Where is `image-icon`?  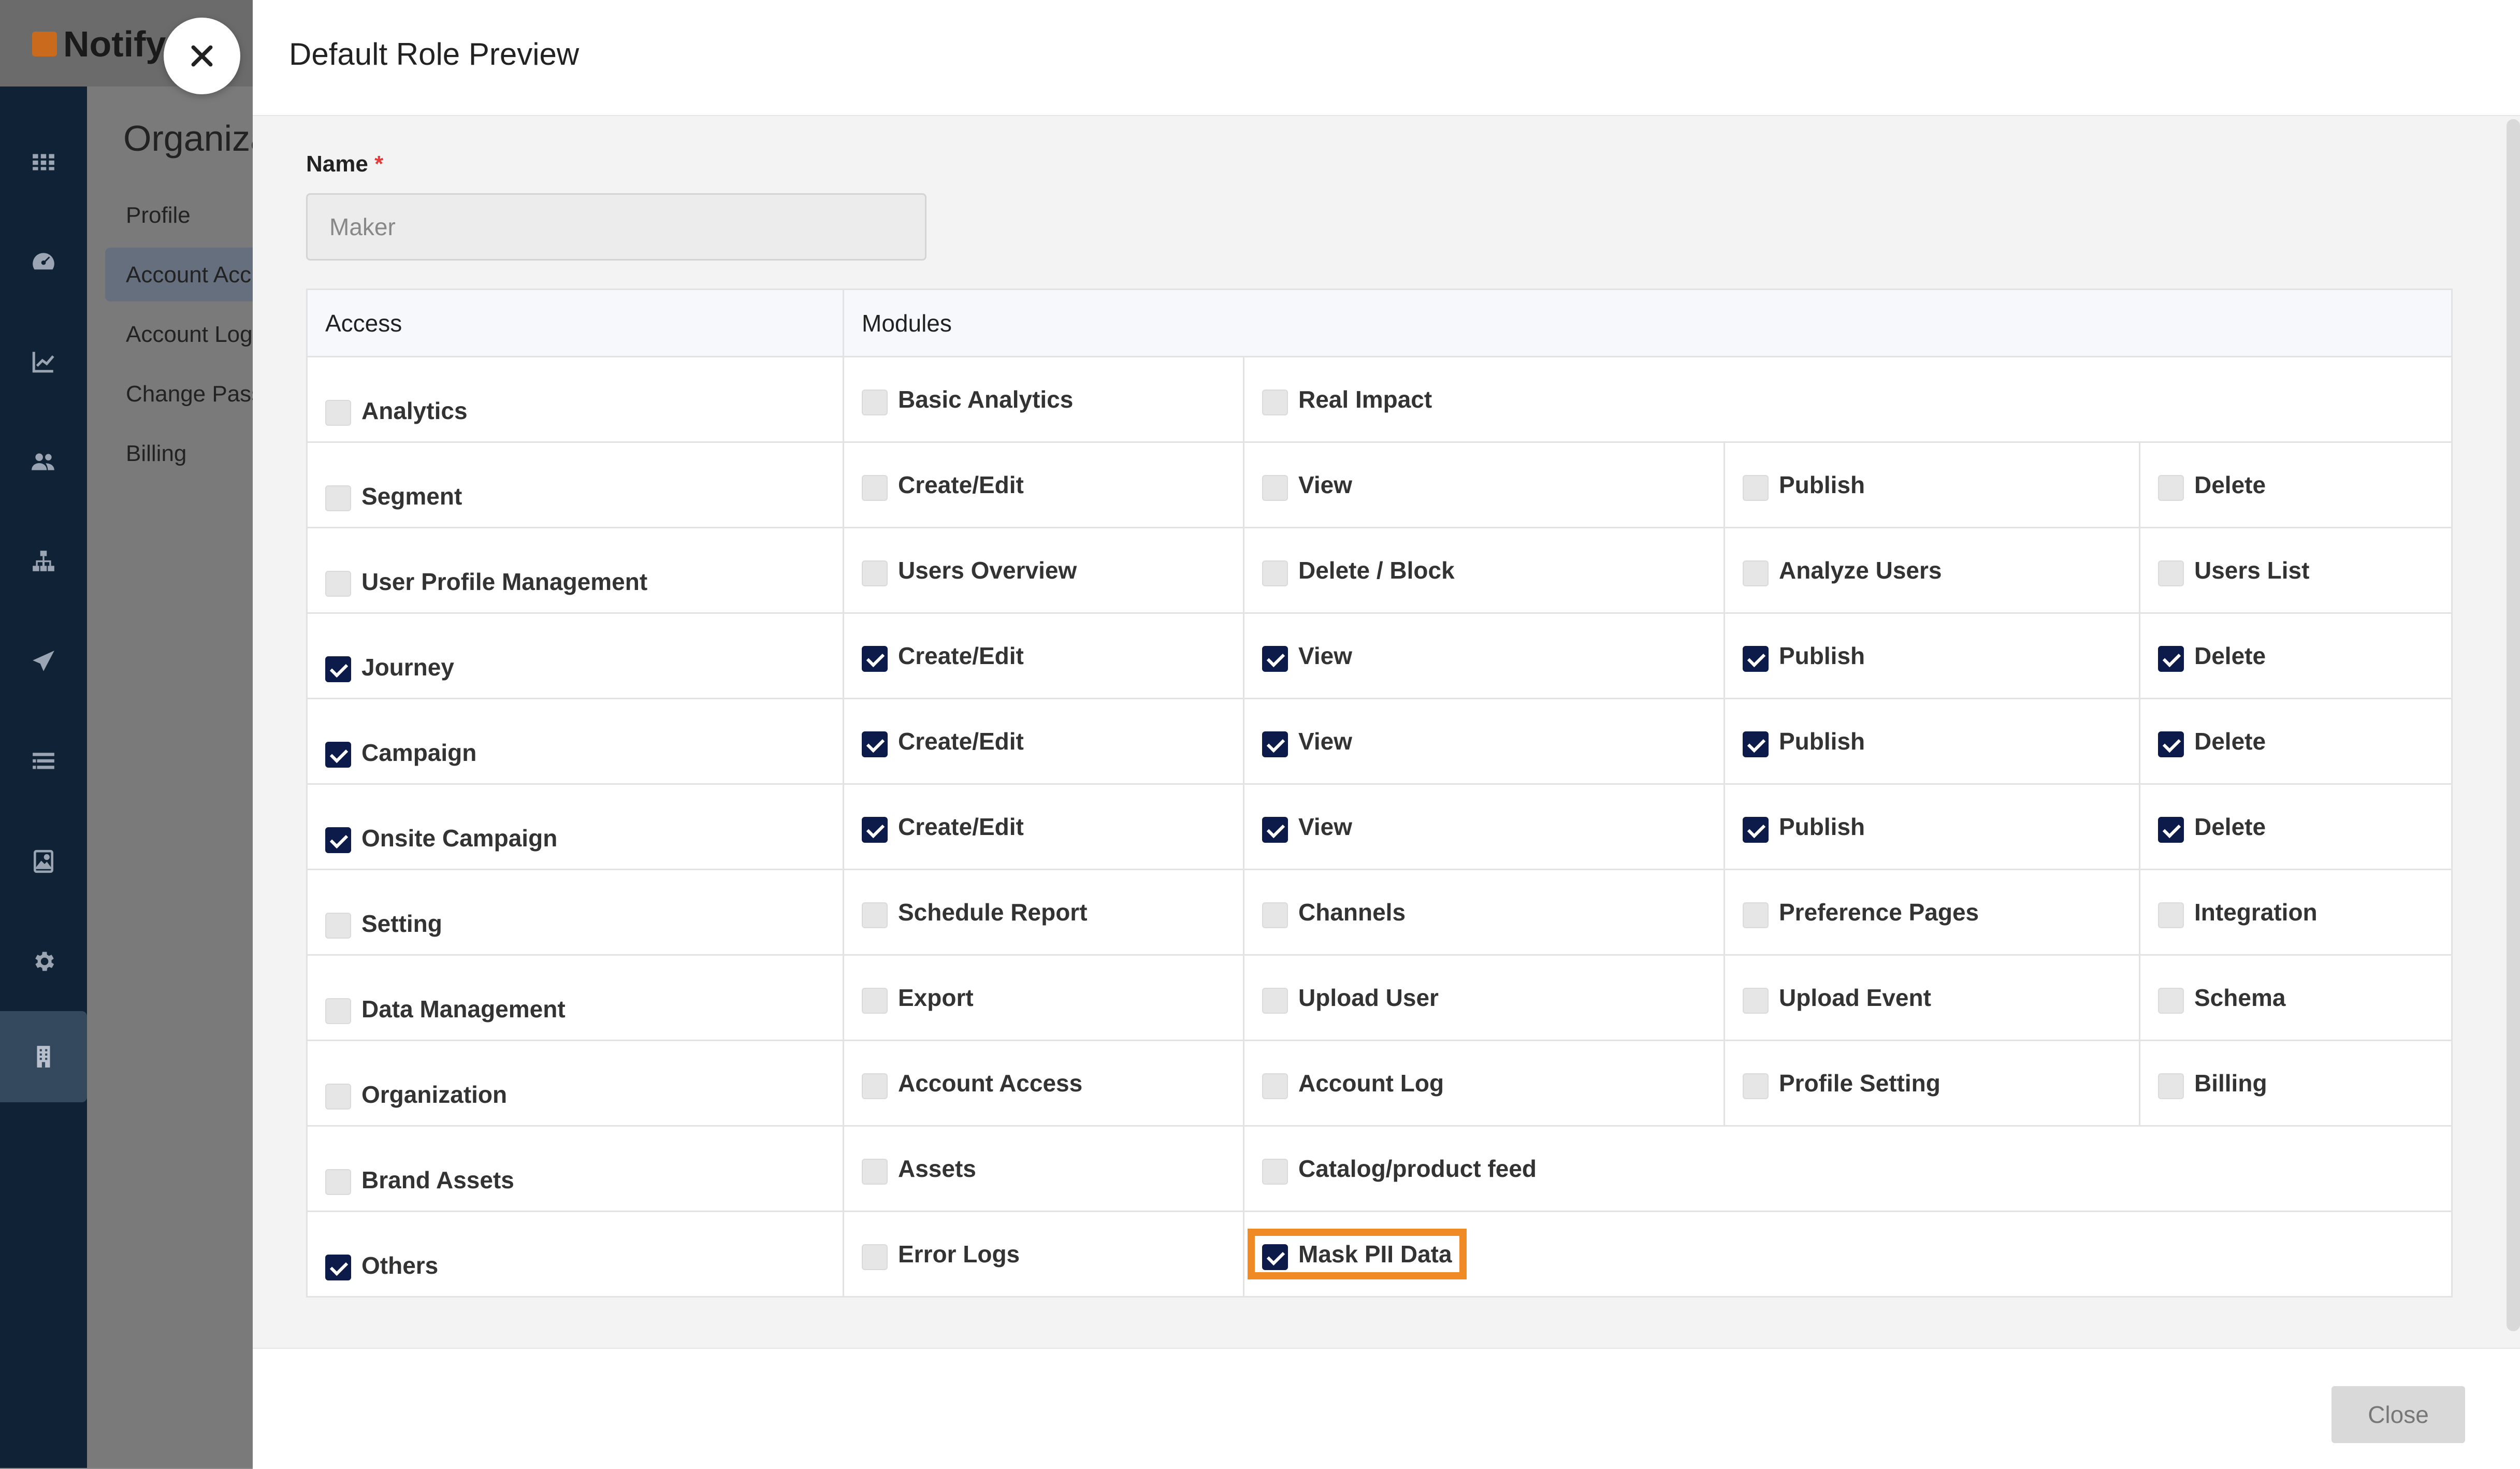 image-icon is located at coordinates (43, 862).